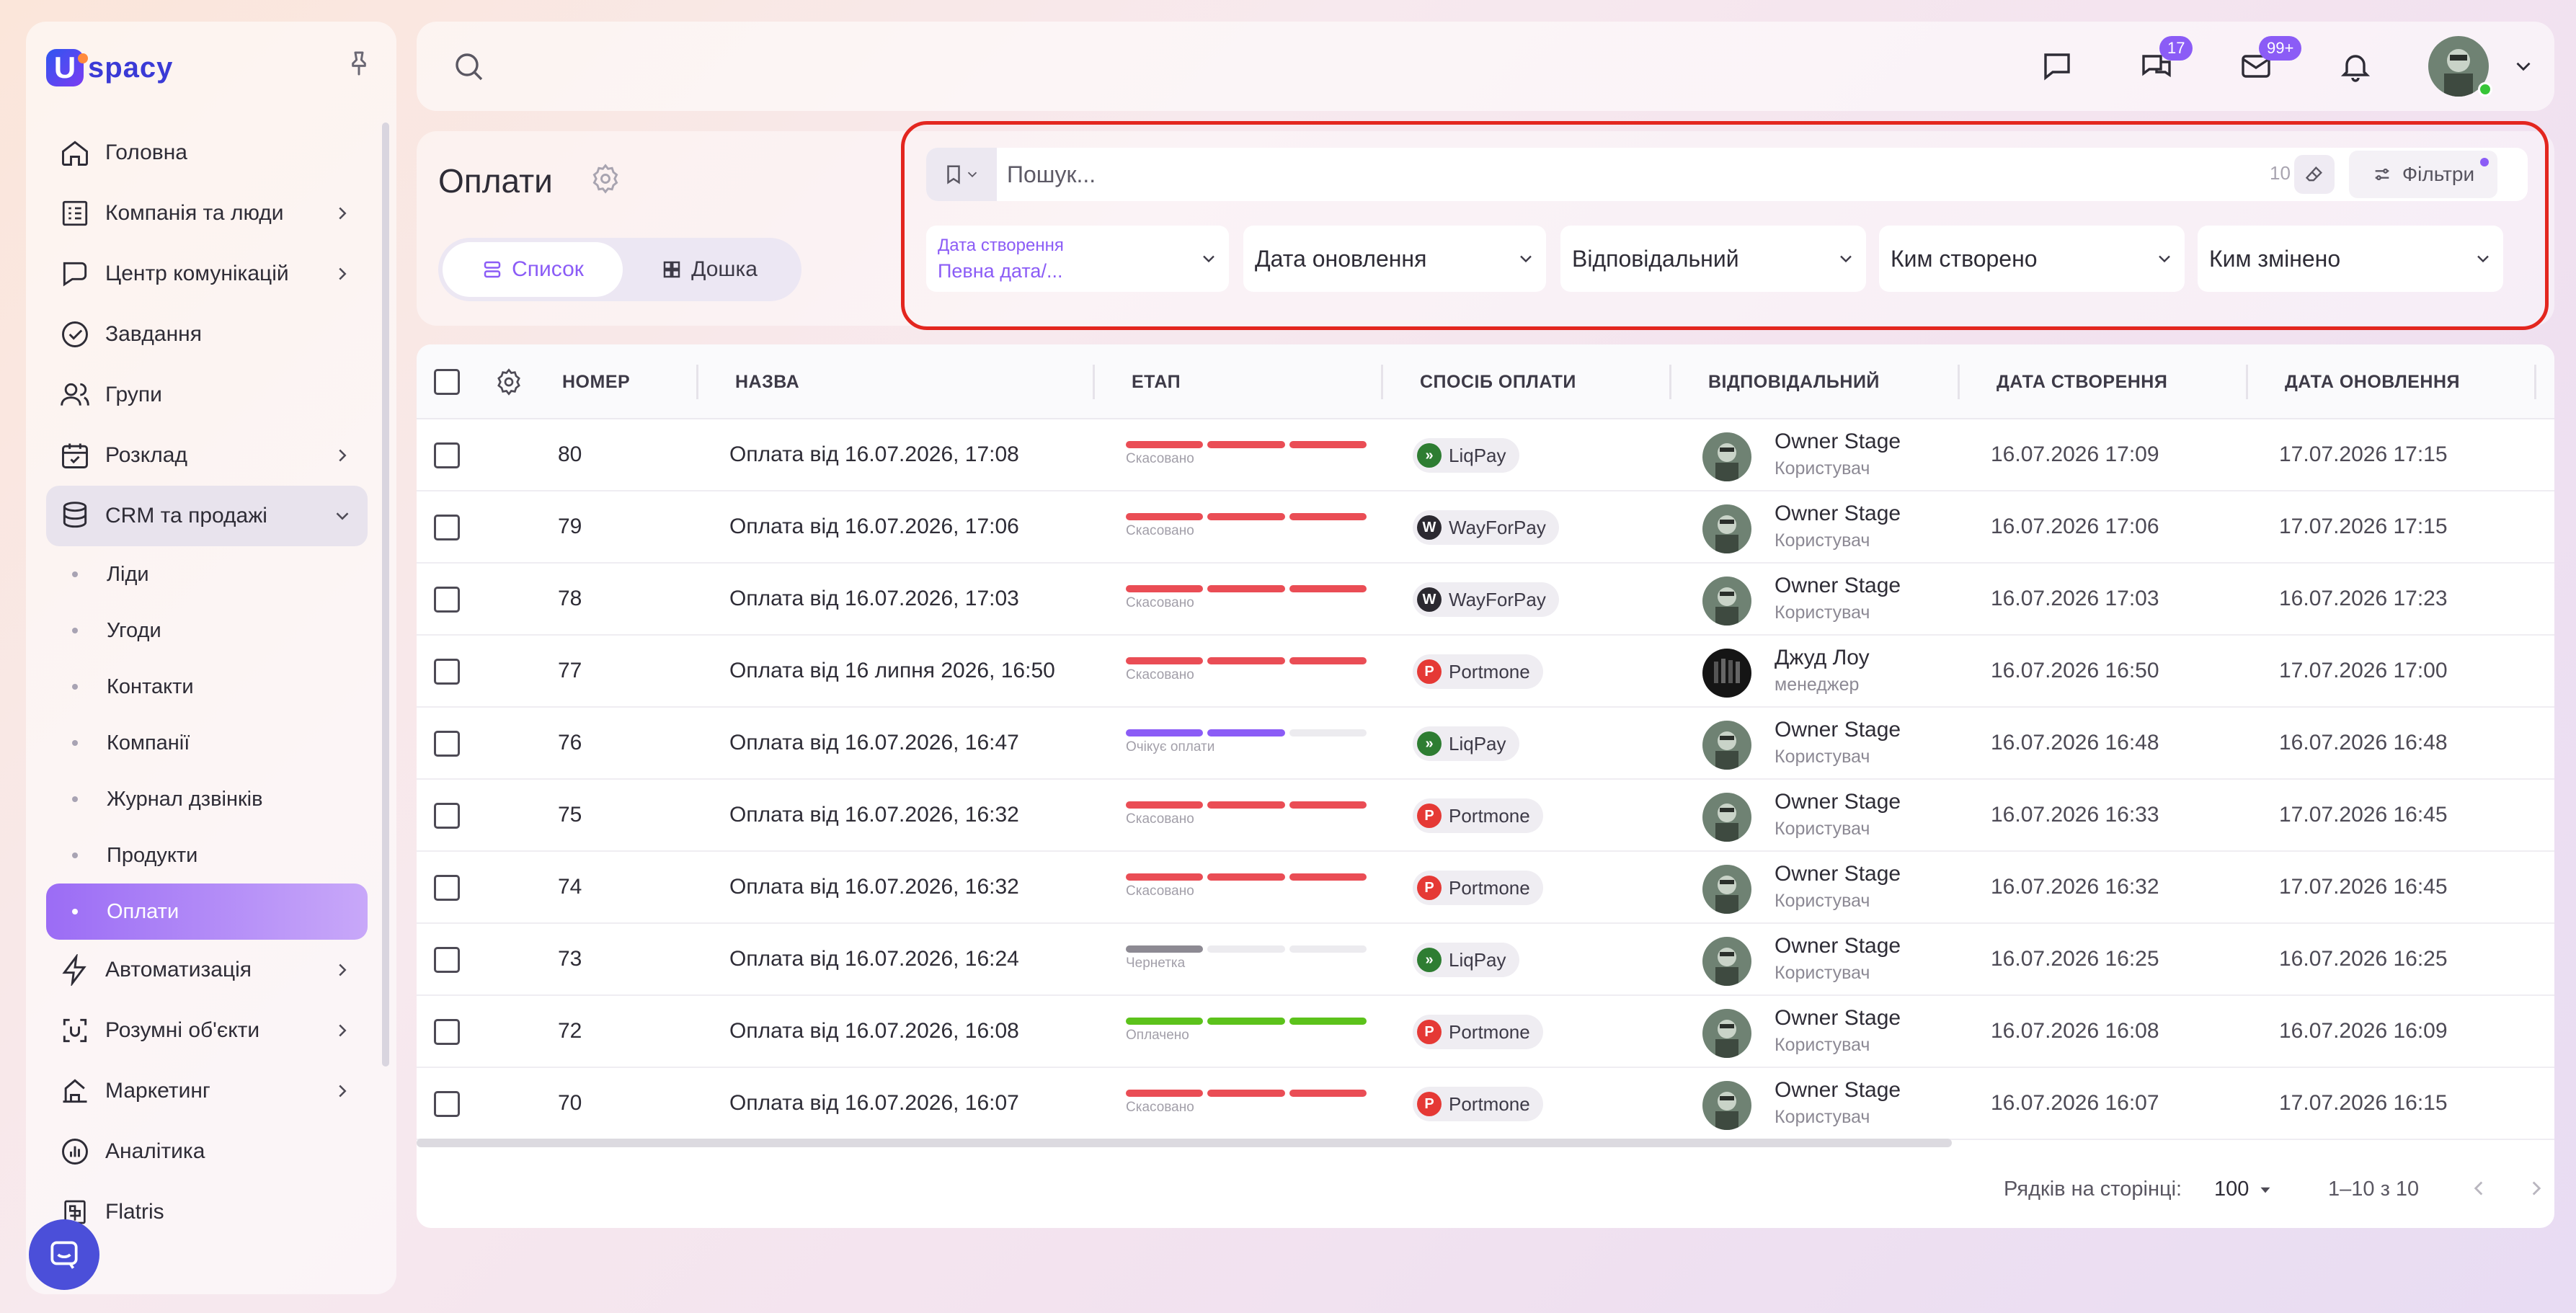  What do you see at coordinates (709, 269) in the screenshot?
I see `board-view-button: Дошка` at bounding box center [709, 269].